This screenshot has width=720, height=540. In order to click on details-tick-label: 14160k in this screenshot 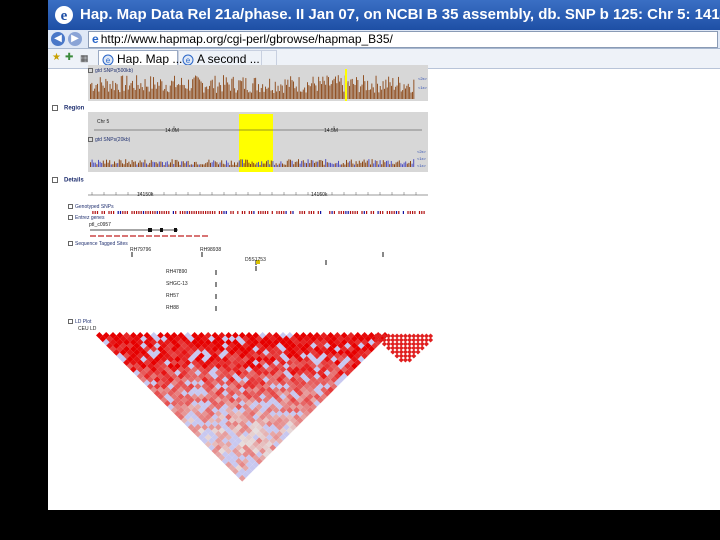, I will do `click(319, 195)`.